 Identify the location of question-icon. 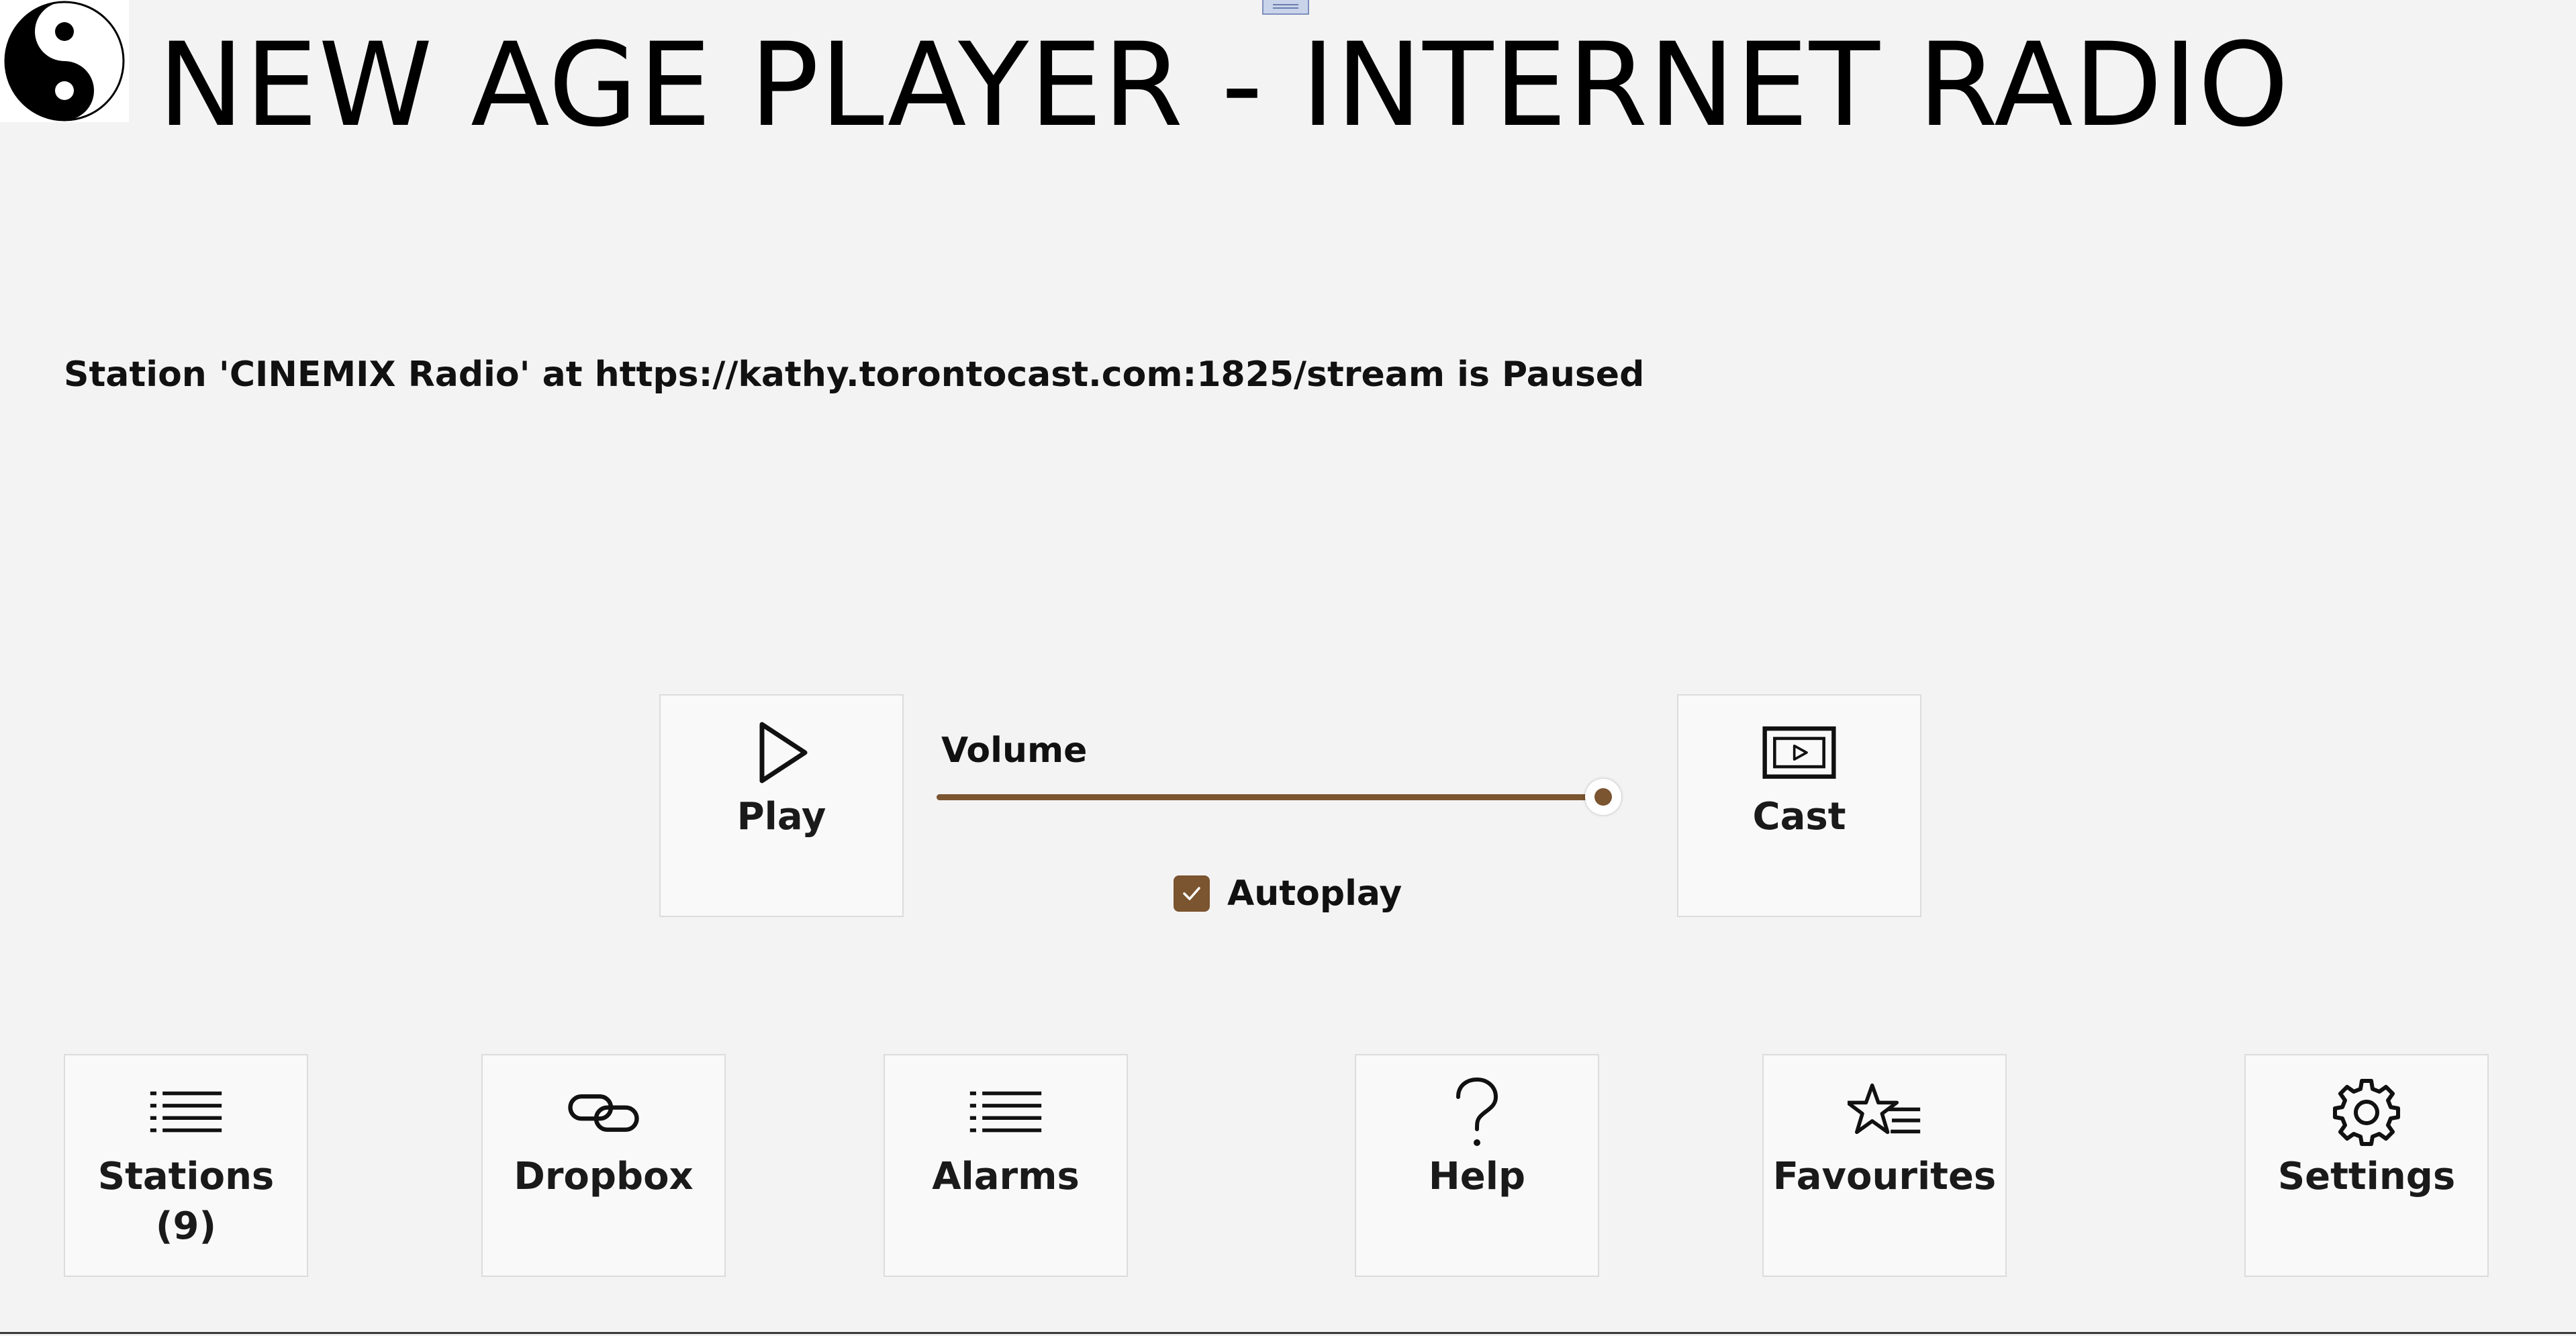
(1477, 1111).